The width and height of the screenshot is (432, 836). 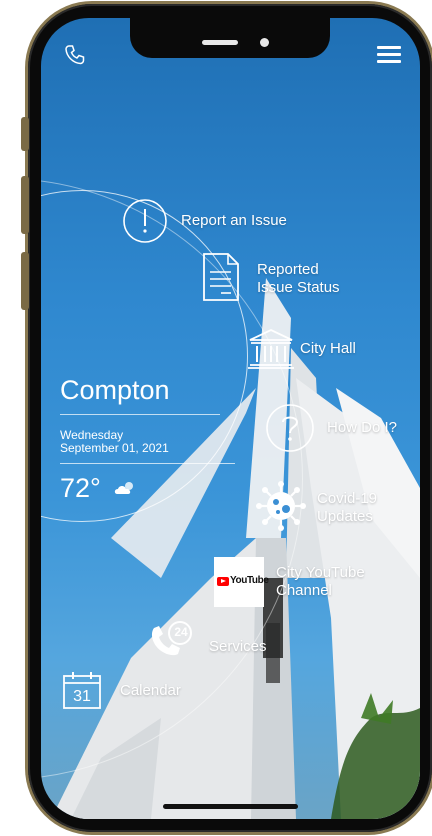 I want to click on weather-date: September 01, 2021, so click(x=114, y=448).